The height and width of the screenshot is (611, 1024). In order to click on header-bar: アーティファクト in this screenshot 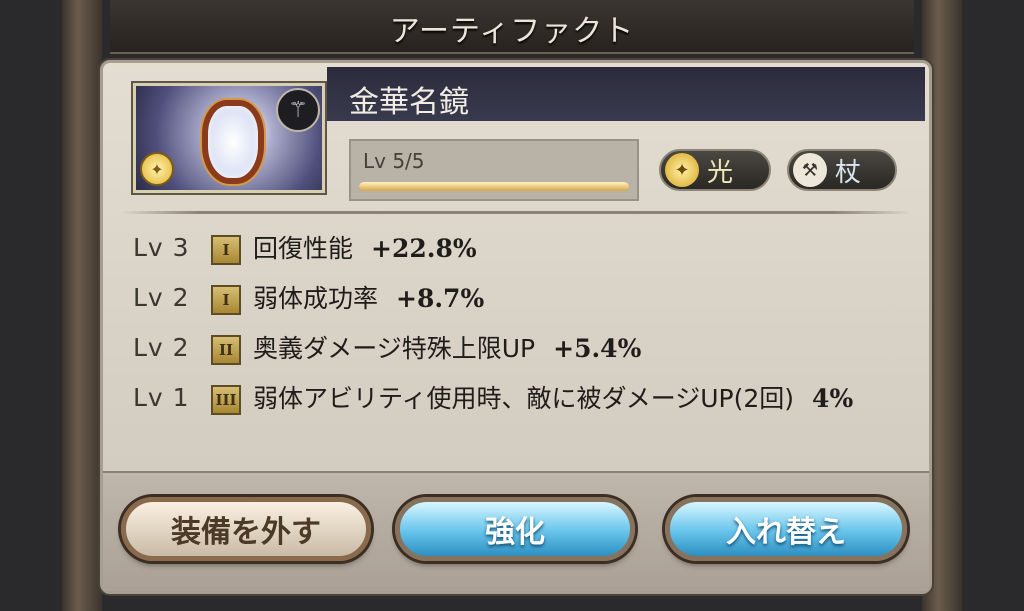, I will do `click(512, 27)`.